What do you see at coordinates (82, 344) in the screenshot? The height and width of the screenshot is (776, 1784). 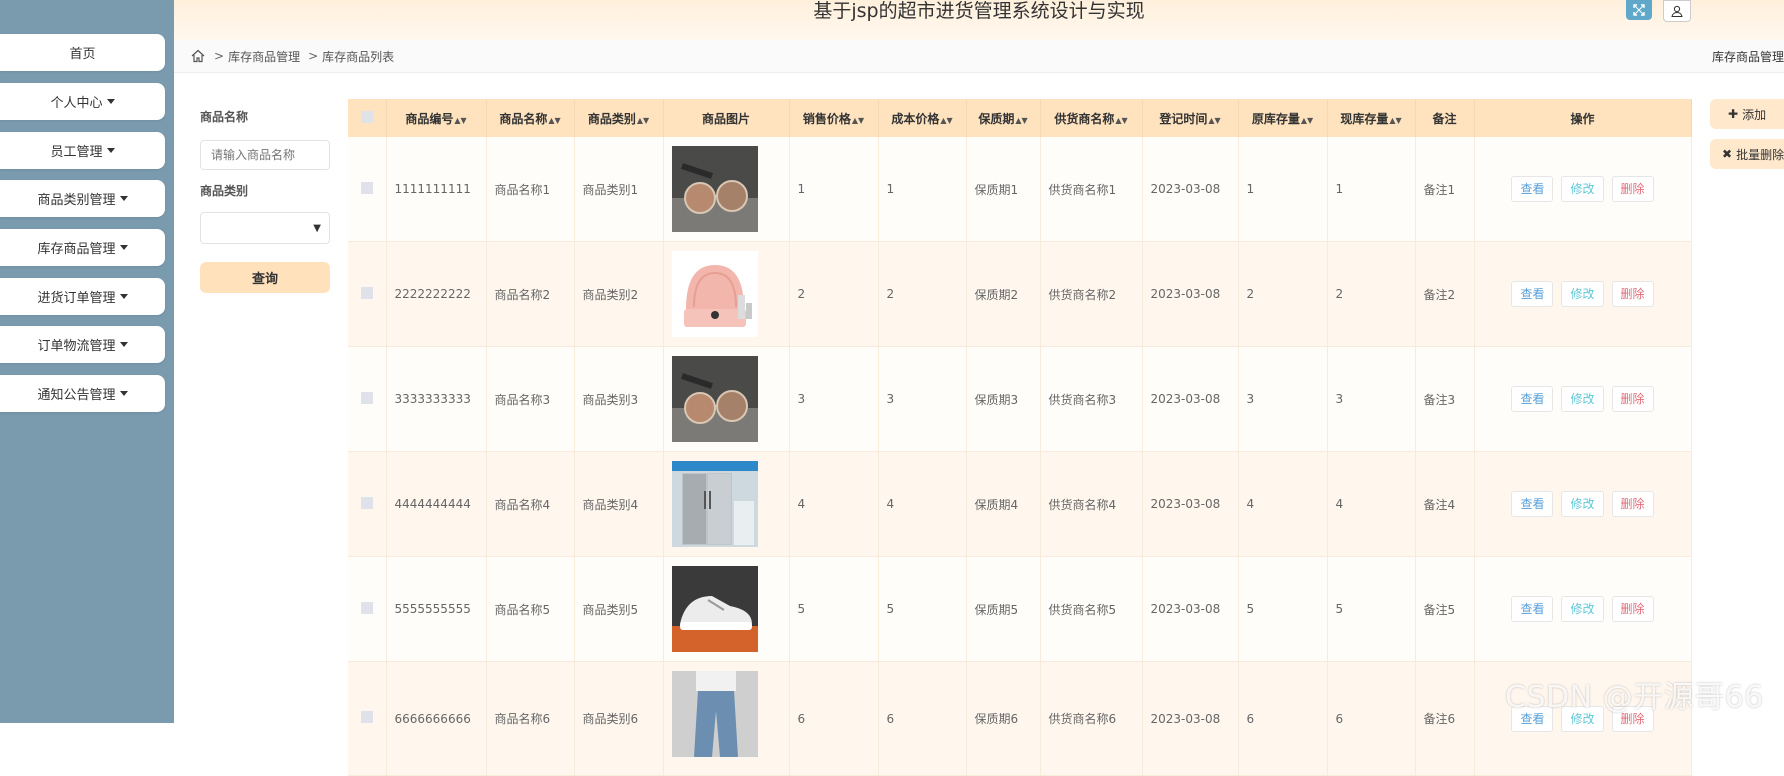 I see `sidebar-item-logistics: 订单物流管理` at bounding box center [82, 344].